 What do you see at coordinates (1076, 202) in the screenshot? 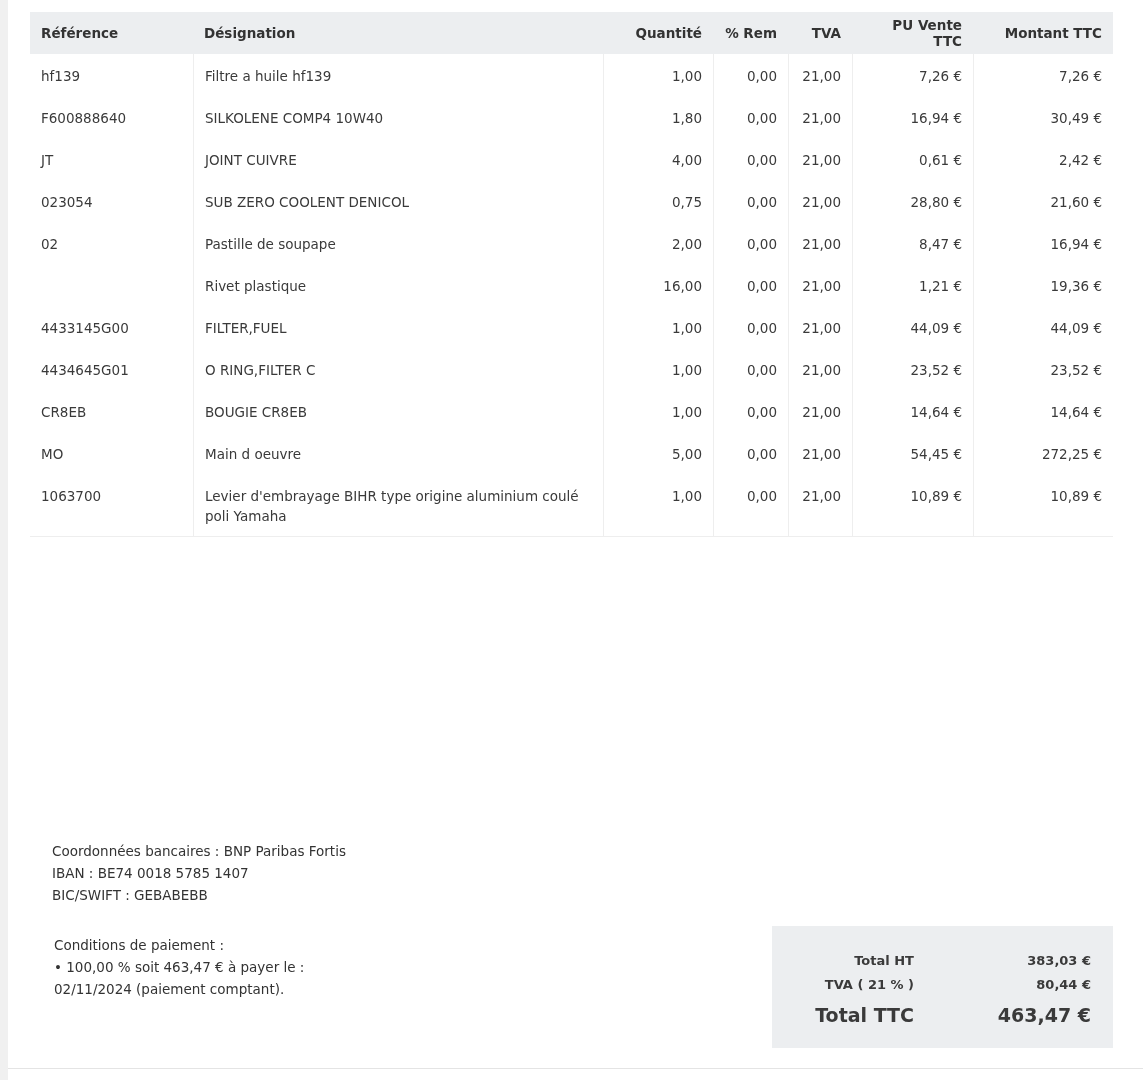
I see `table-cell: 21,60 €` at bounding box center [1076, 202].